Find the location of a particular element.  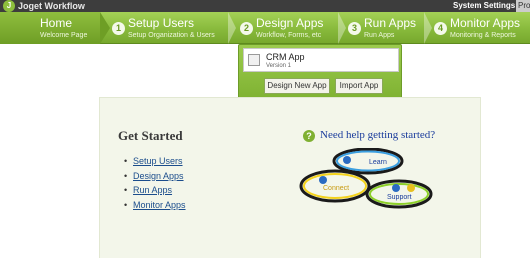

nav-home-sub: Welcome Page is located at coordinates (64, 35).